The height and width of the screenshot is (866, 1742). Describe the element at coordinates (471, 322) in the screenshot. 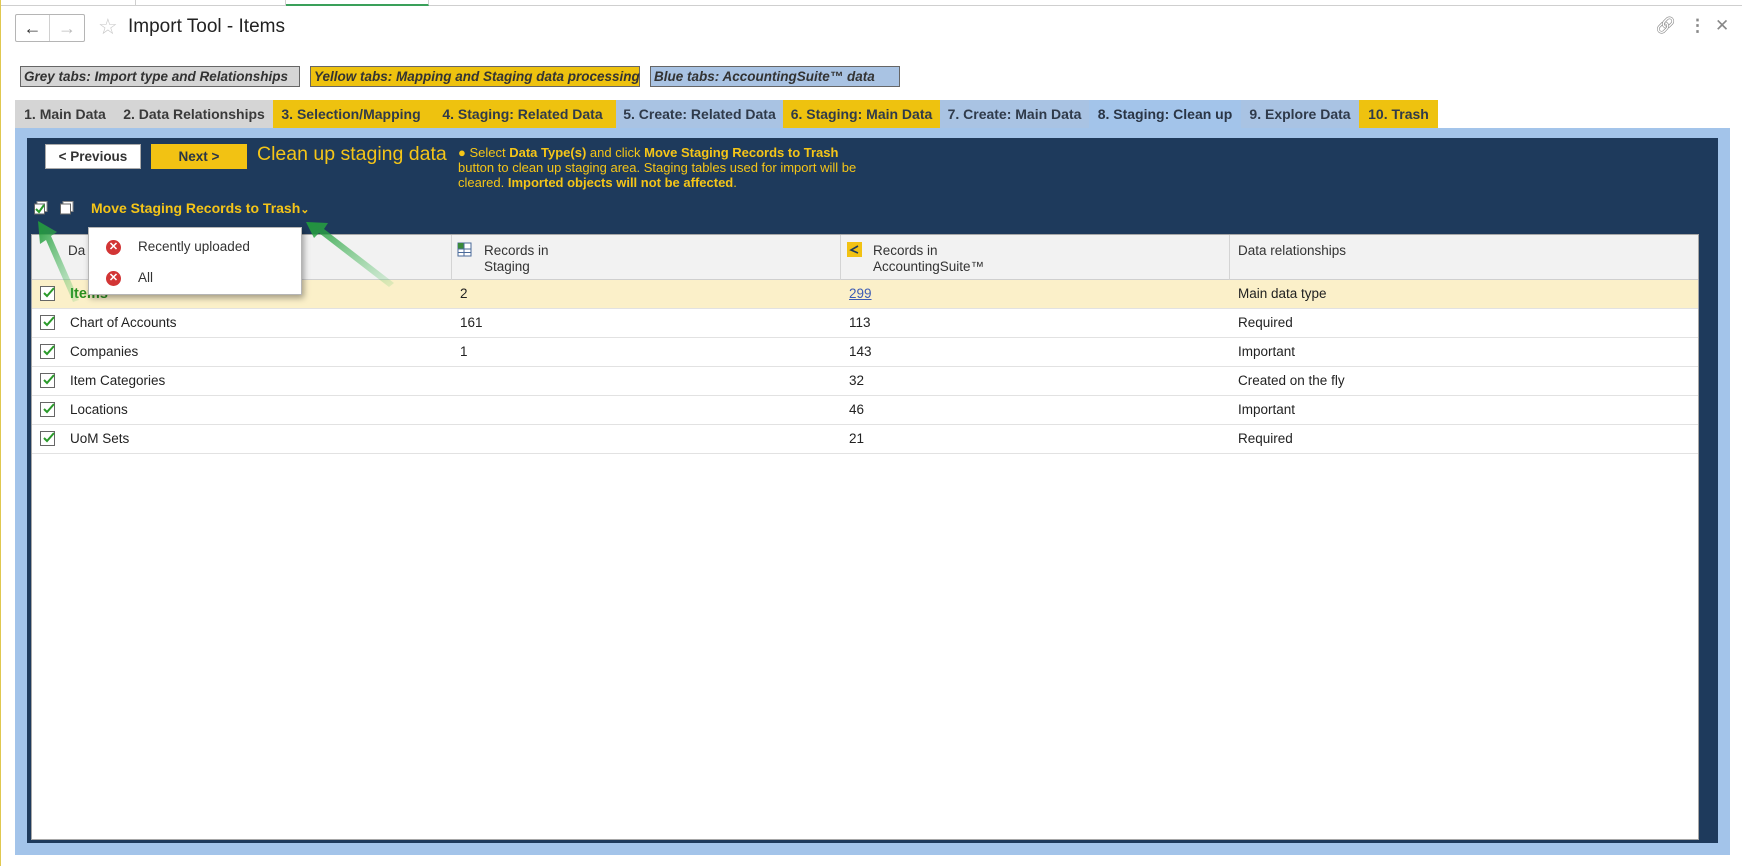

I see `cell-staging: 161` at that location.